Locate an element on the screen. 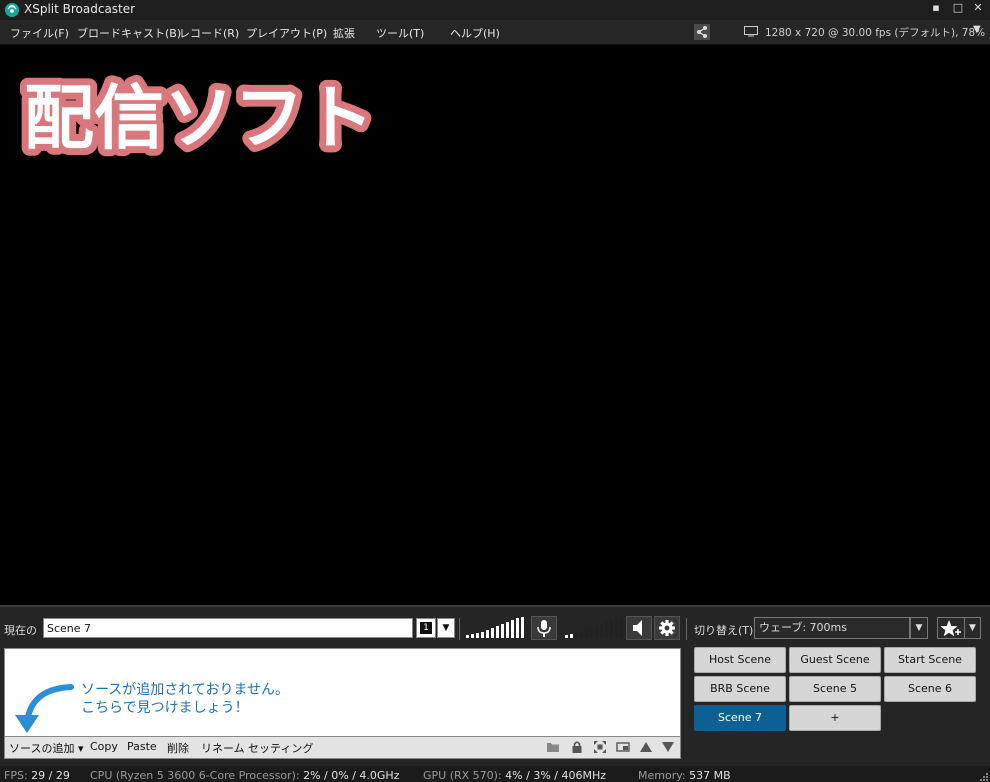 The width and height of the screenshot is (990, 782). gpu-label: GPU (RX 570): is located at coordinates (462, 775).